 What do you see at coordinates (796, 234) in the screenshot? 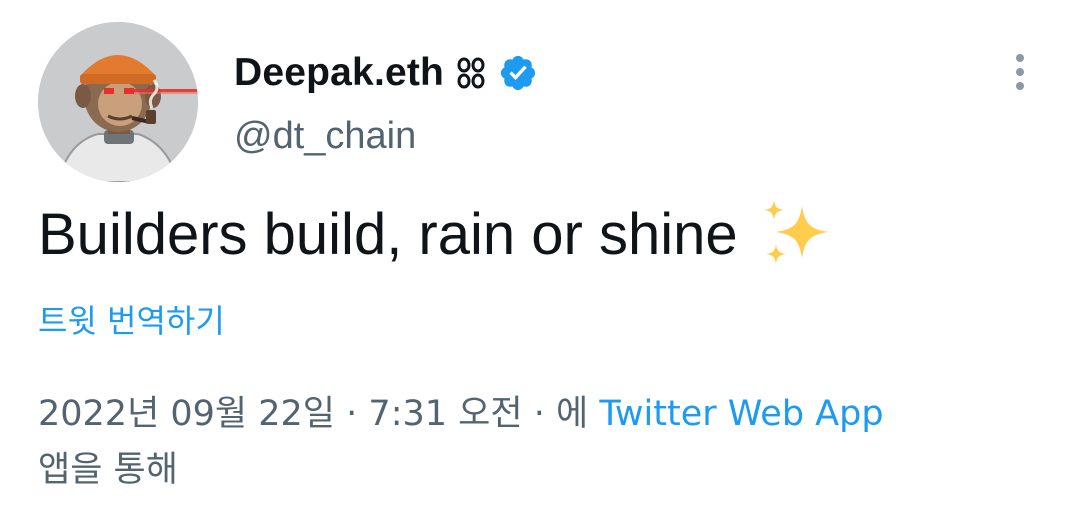
I see `sparkles-icon` at bounding box center [796, 234].